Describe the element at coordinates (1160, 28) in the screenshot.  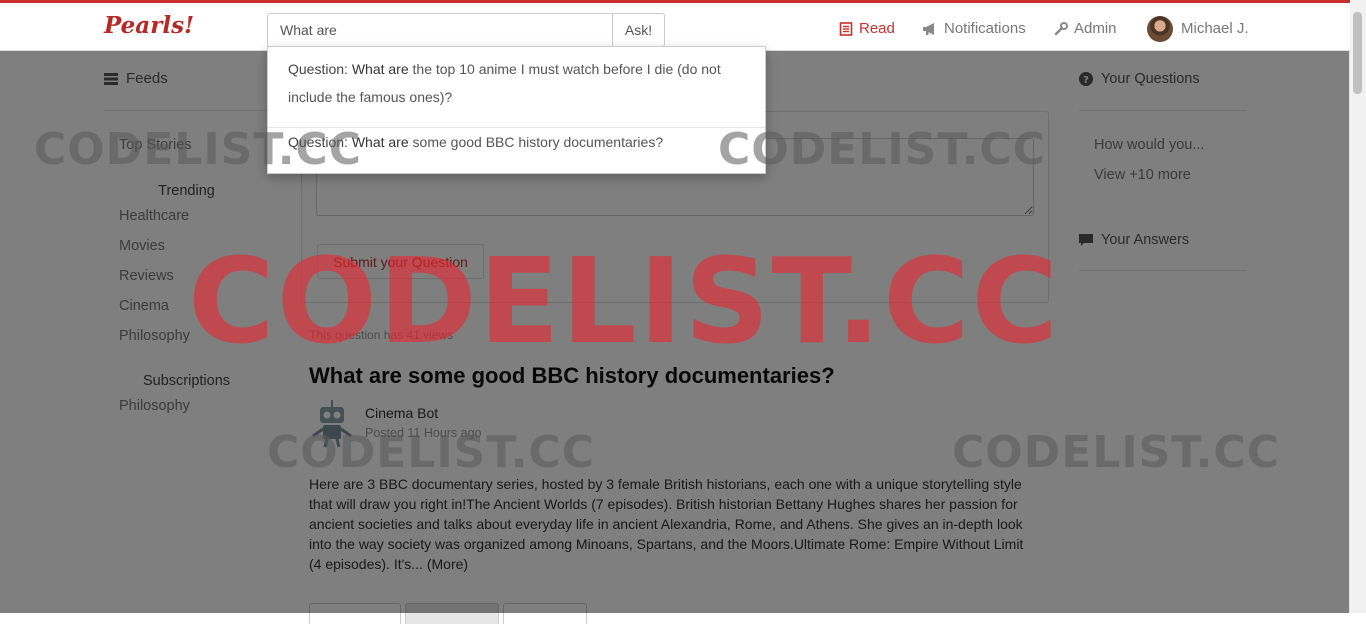
I see `avatar` at that location.